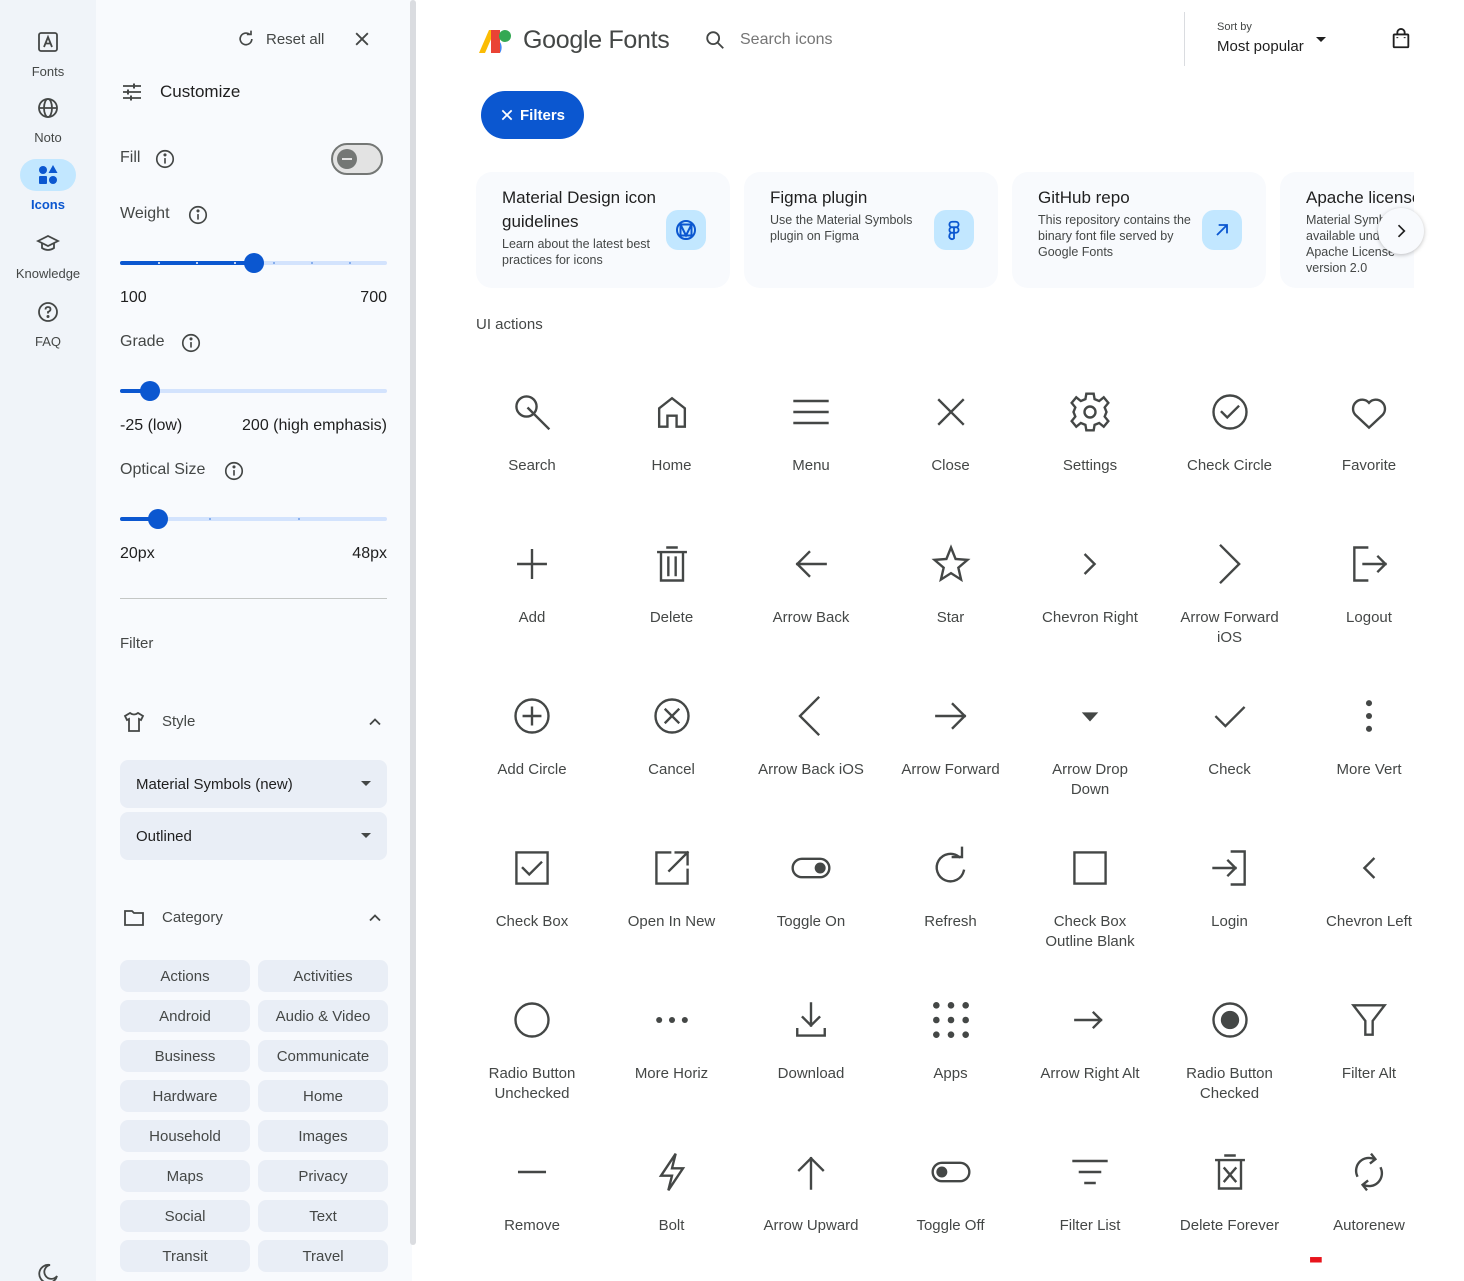 This screenshot has height=1281, width=1464. I want to click on weight-slider, so click(253, 263).